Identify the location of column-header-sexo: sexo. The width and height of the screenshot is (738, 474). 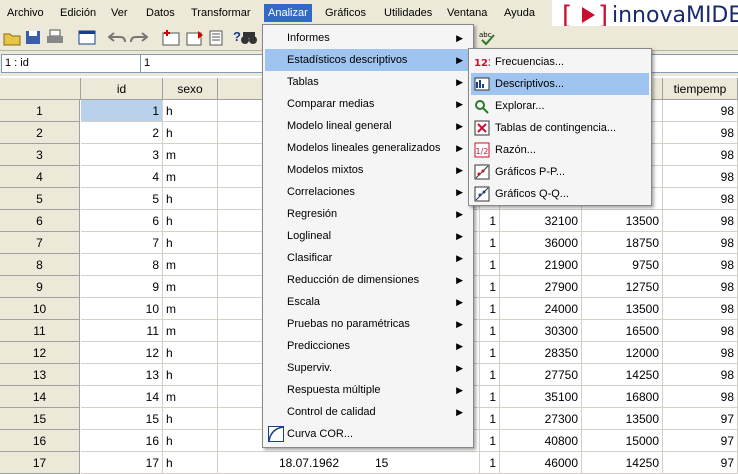
(190, 89).